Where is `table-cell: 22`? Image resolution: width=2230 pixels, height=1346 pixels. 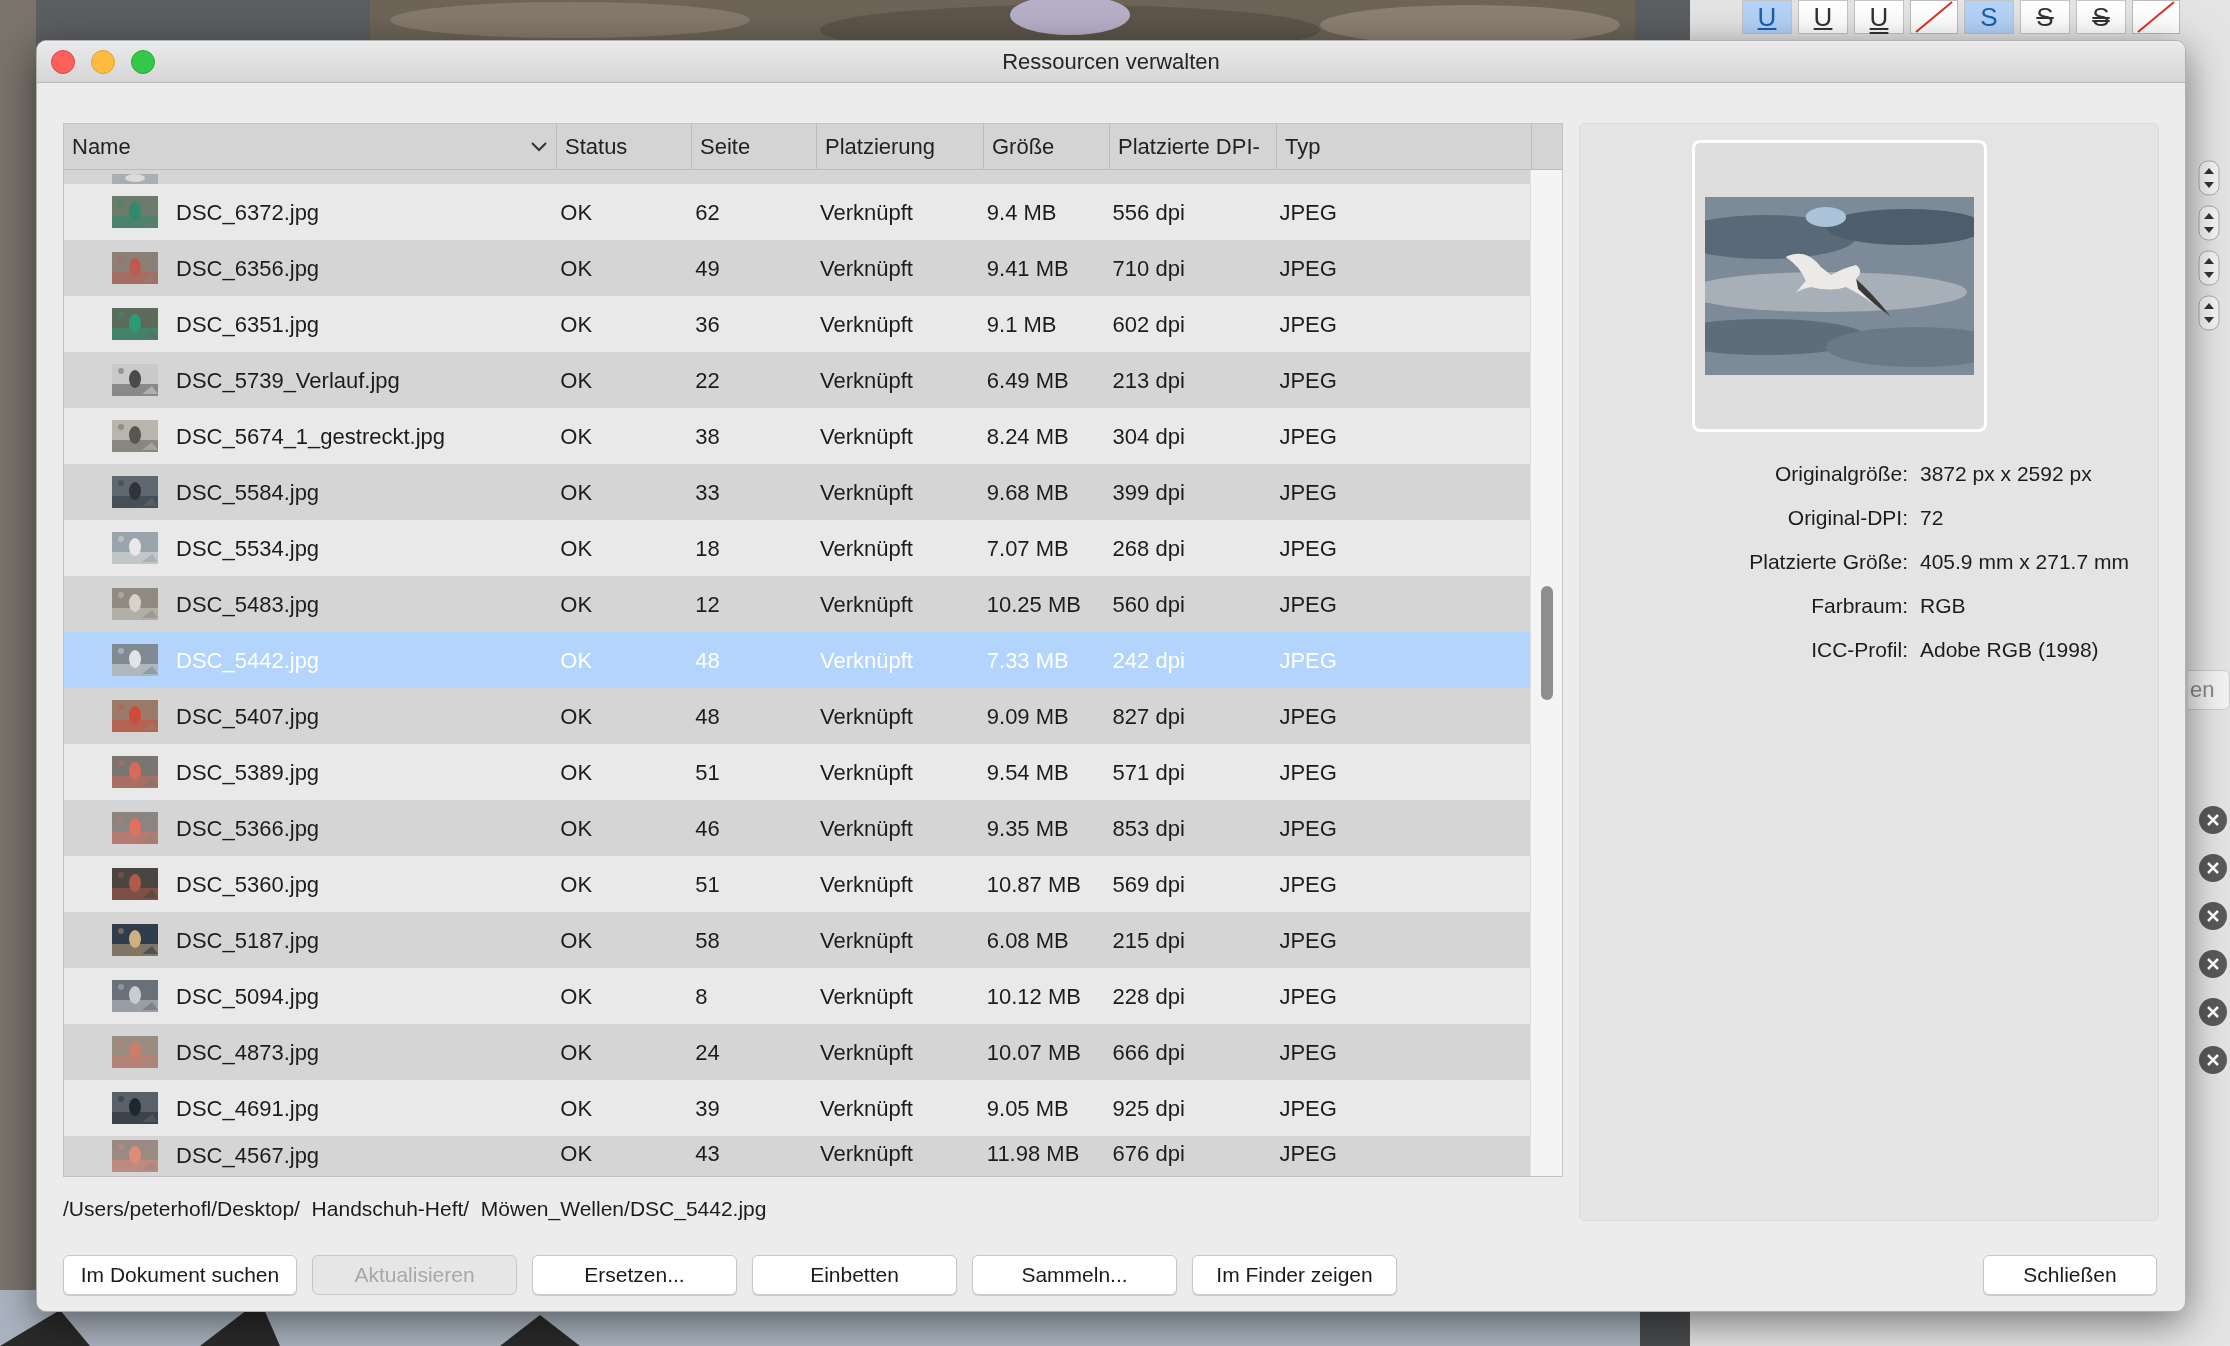 table-cell: 22 is located at coordinates (707, 380).